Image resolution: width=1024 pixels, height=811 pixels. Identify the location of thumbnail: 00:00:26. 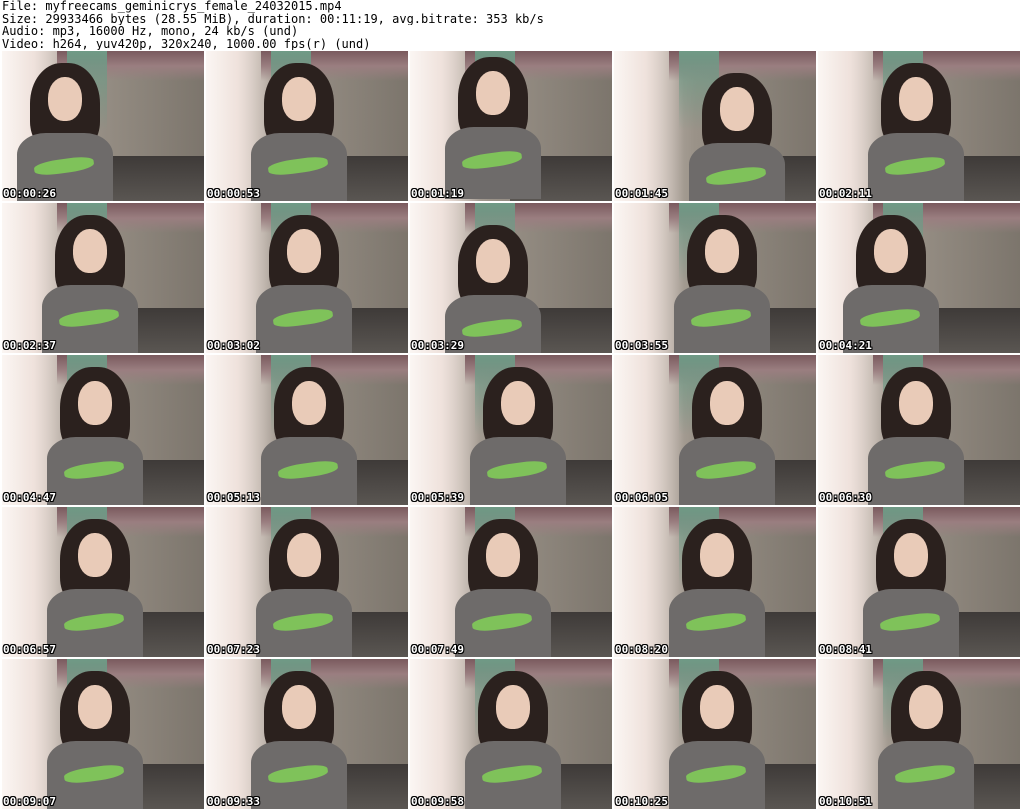
(103, 126).